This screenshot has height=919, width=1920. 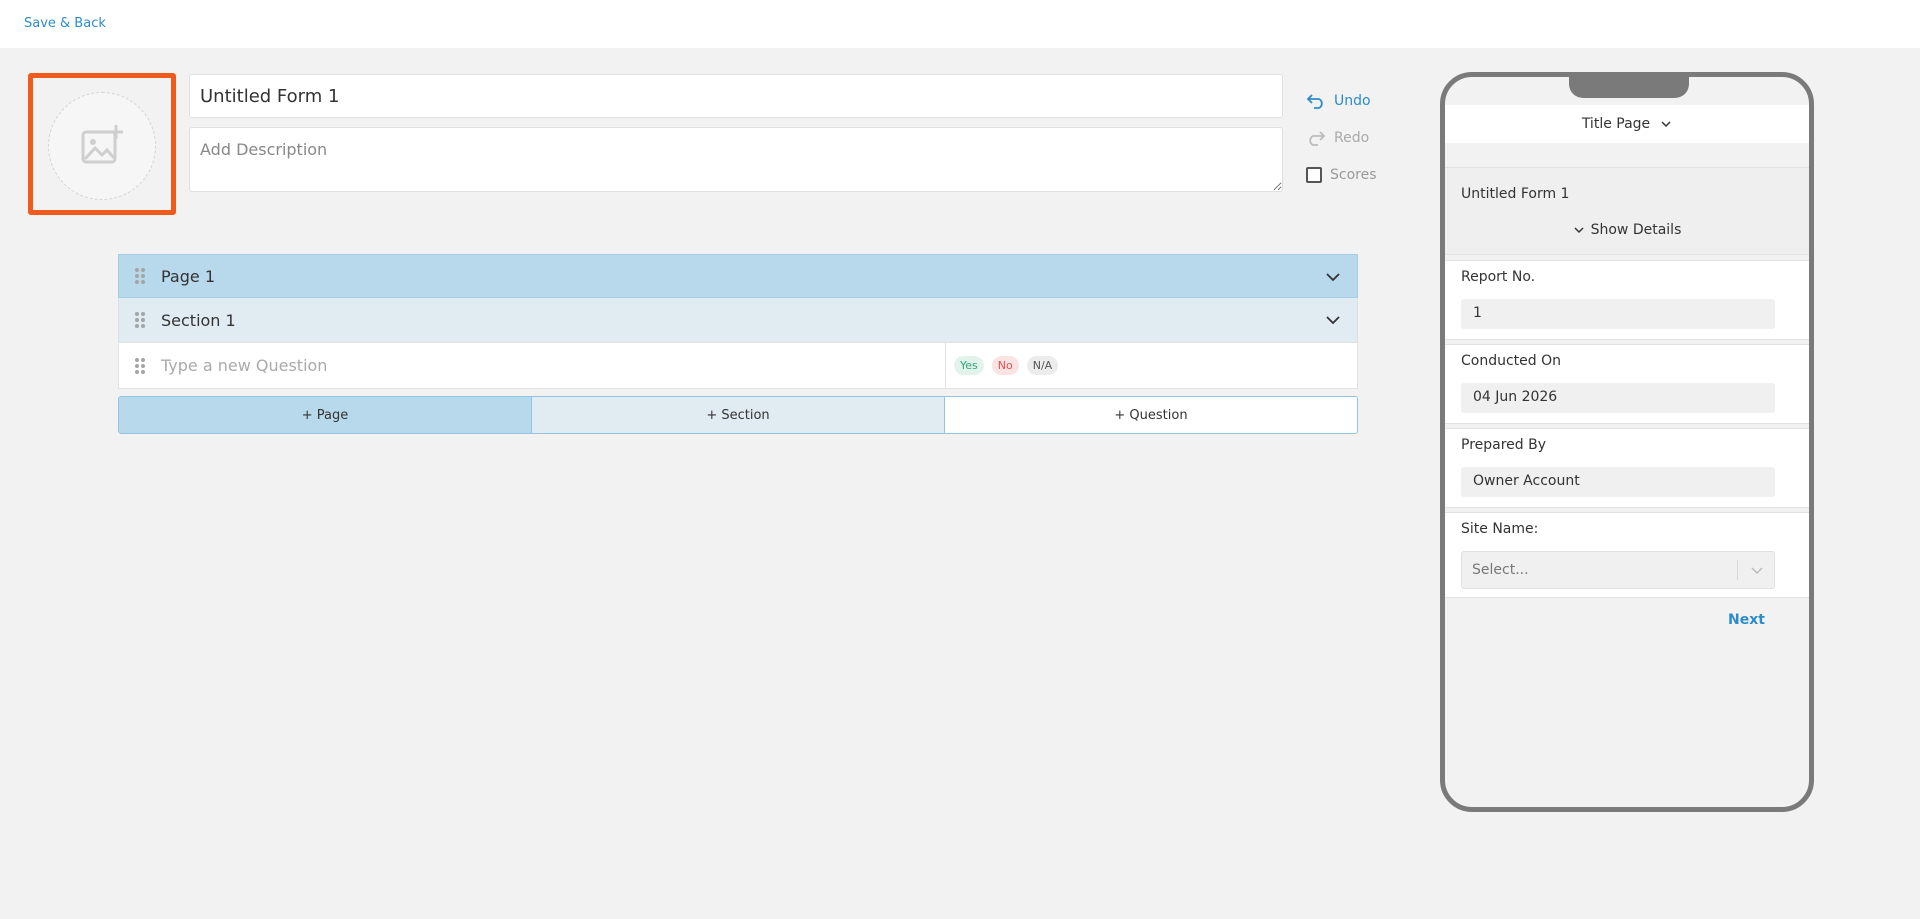 I want to click on scores-checkbox, so click(x=1314, y=175).